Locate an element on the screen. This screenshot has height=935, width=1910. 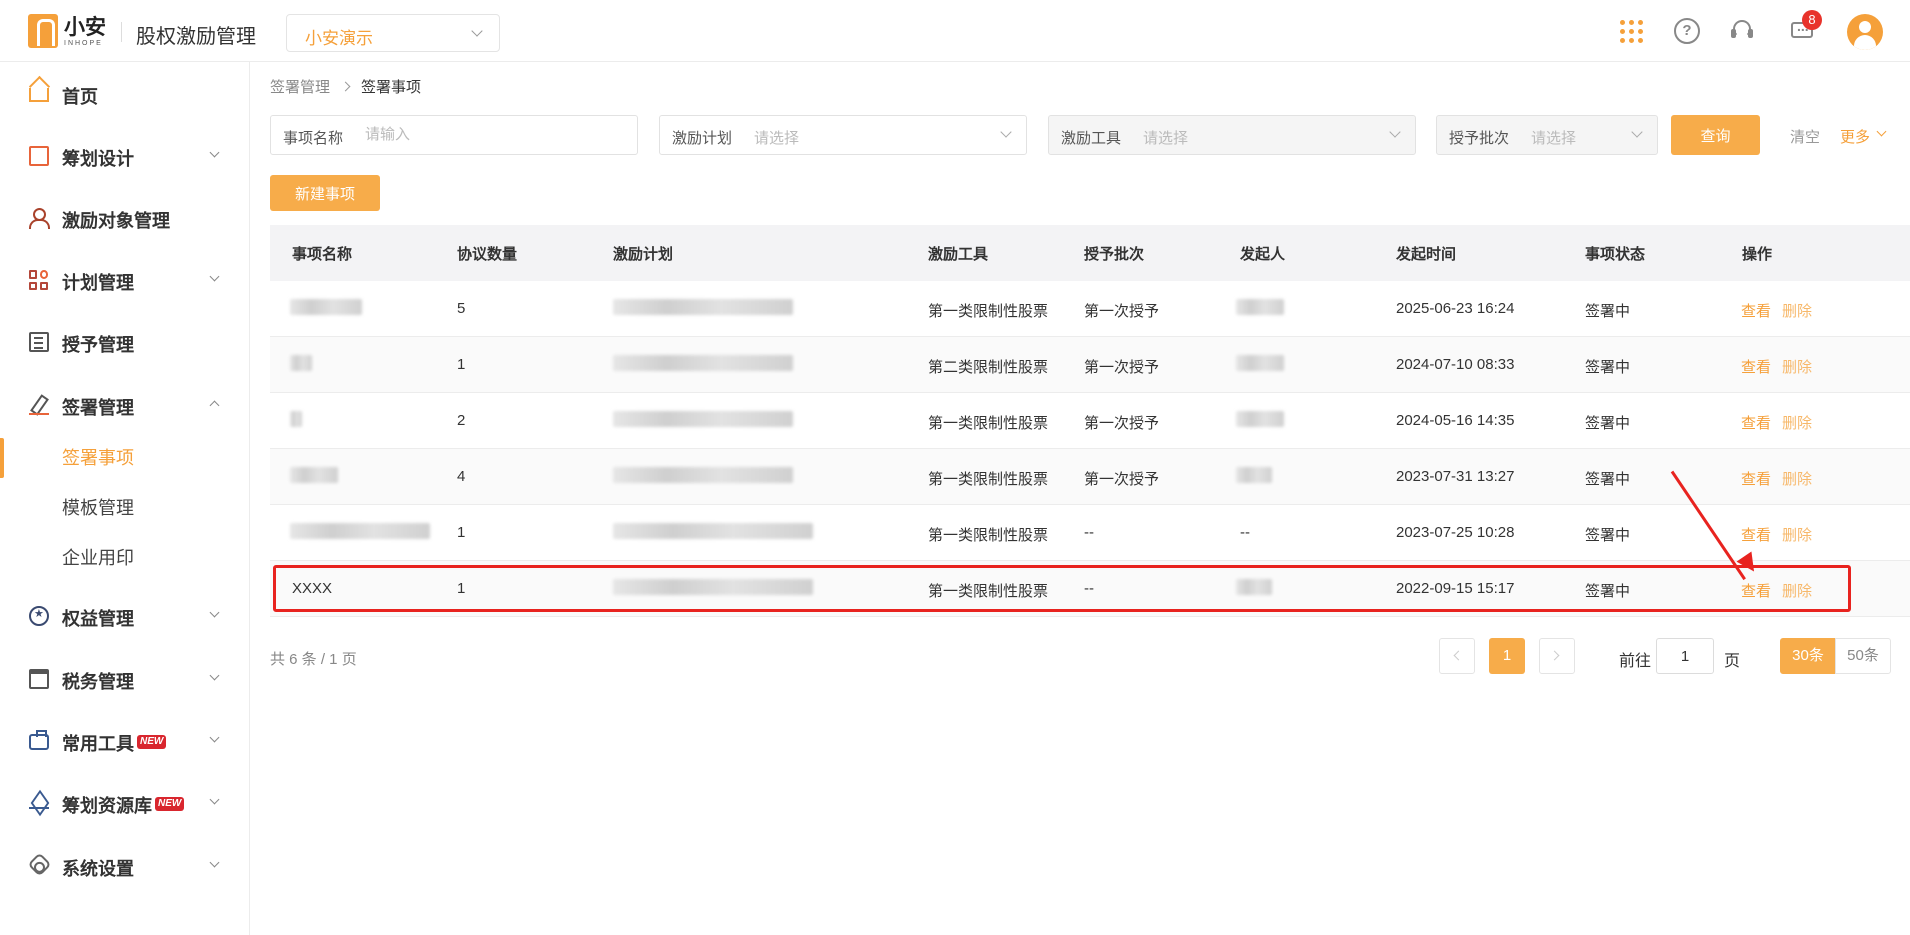
filter-item-name: 事项名称 is located at coordinates (454, 135).